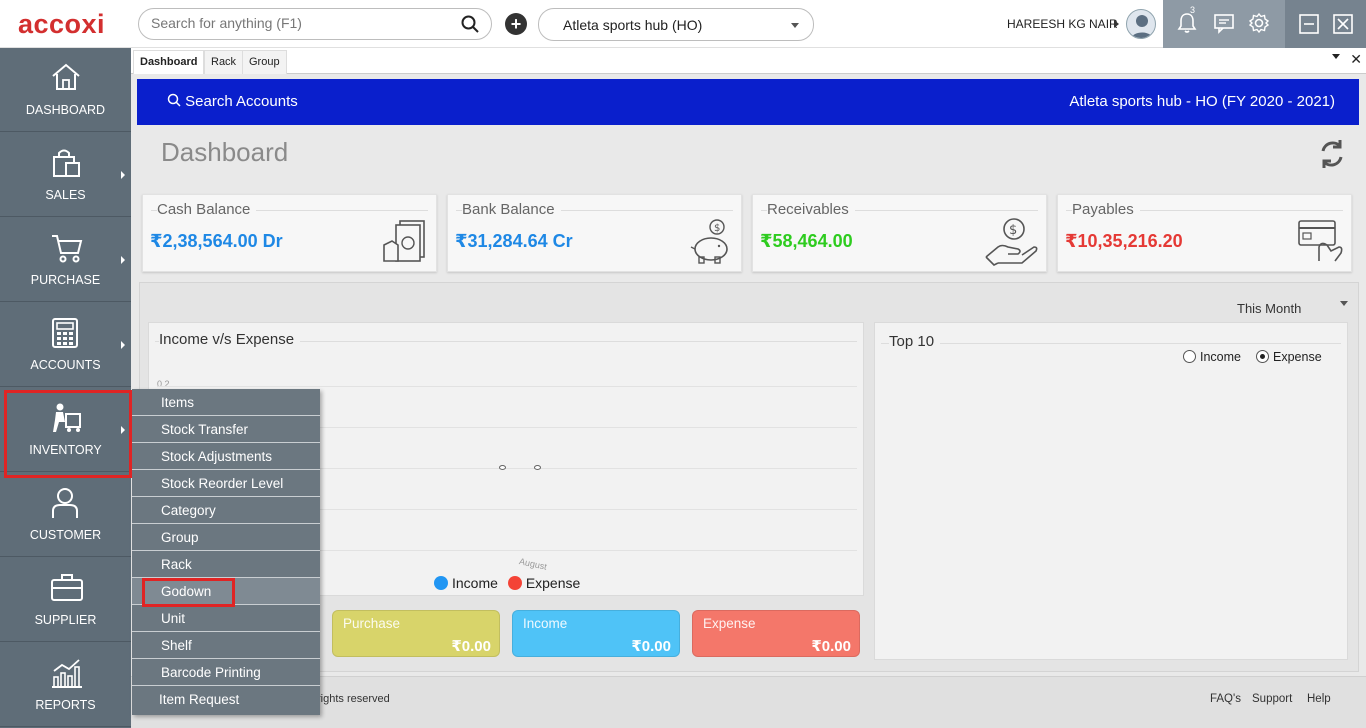 The image size is (1366, 728). I want to click on feedback-icon, so click(1224, 25).